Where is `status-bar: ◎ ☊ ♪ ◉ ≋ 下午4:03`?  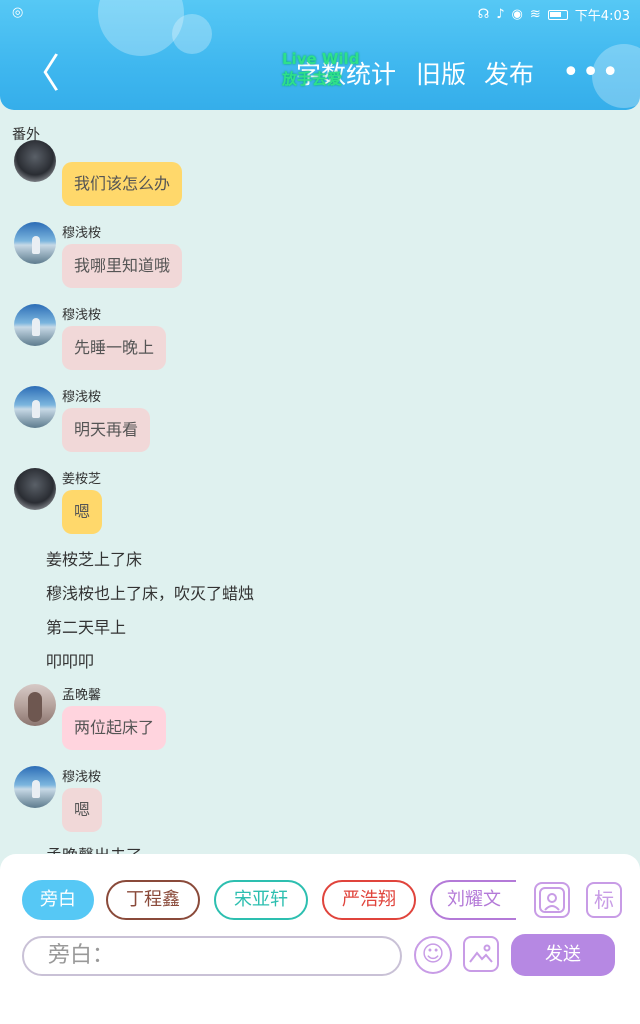
status-bar: ◎ ☊ ♪ ◉ ≋ 下午4:03 is located at coordinates (320, 13).